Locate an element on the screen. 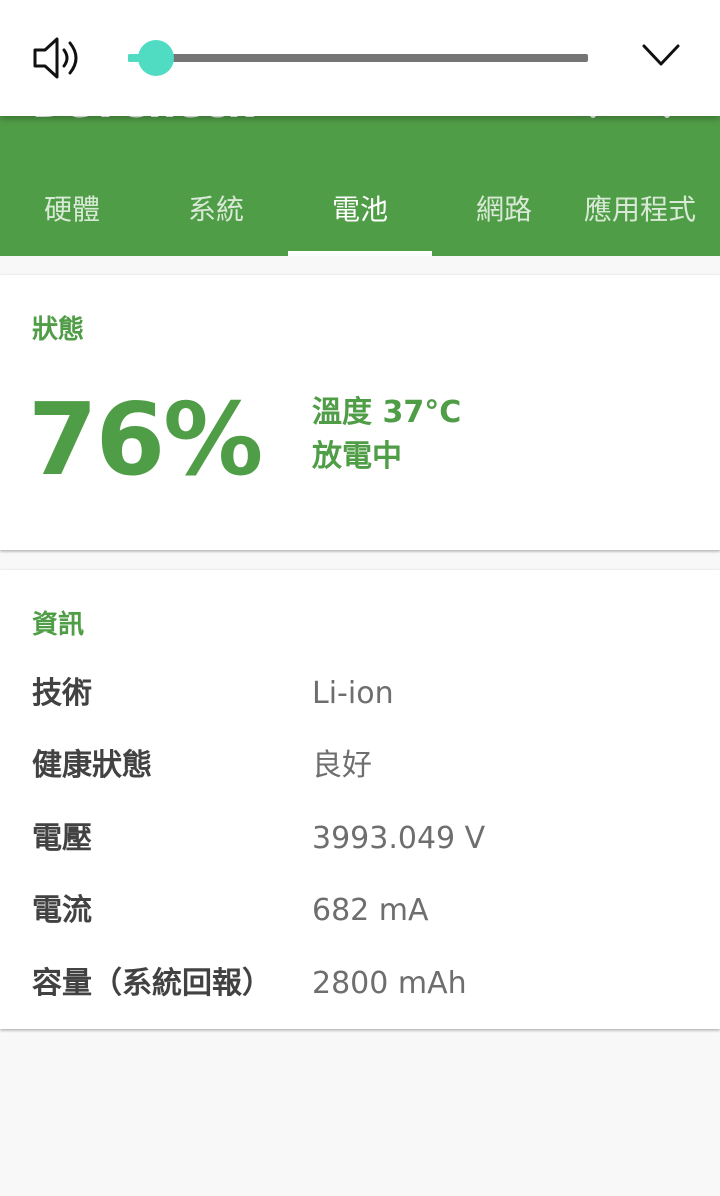 This screenshot has width=720, height=1196. chevron-down-icon is located at coordinates (661, 56).